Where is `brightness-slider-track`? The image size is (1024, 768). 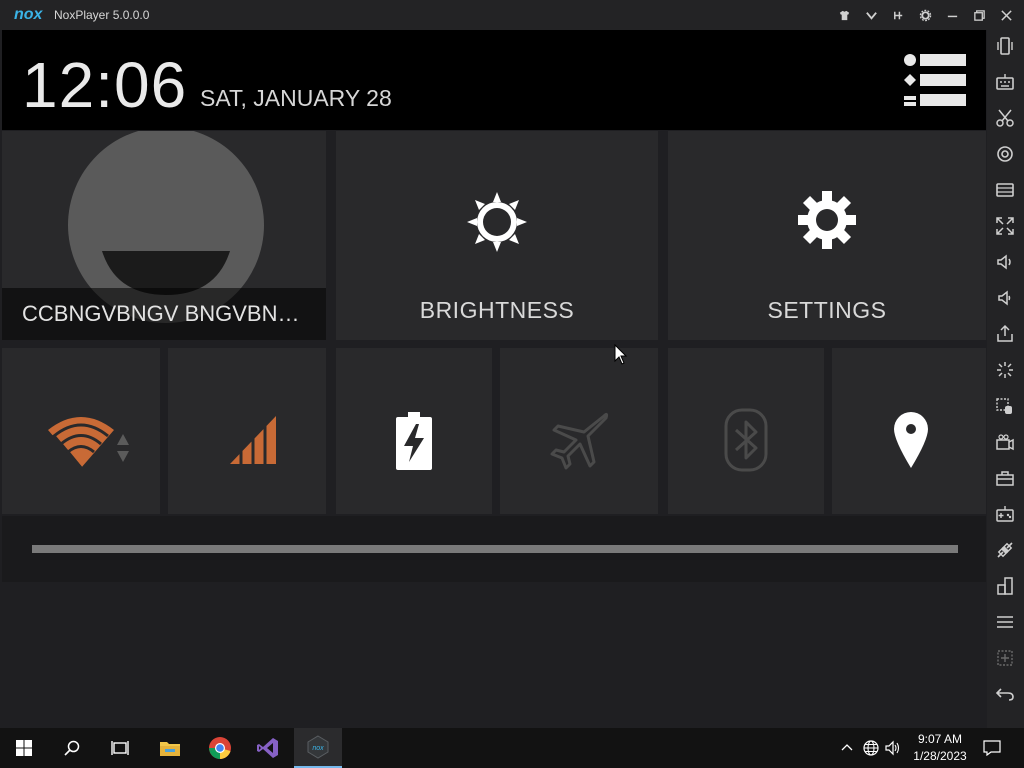
brightness-slider-track is located at coordinates (494, 549).